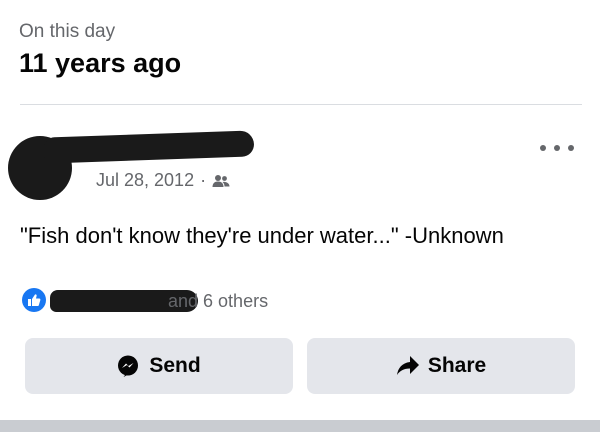 The image size is (600, 432). I want to click on post-meta: Jul 28, 2012 ·, so click(163, 180).